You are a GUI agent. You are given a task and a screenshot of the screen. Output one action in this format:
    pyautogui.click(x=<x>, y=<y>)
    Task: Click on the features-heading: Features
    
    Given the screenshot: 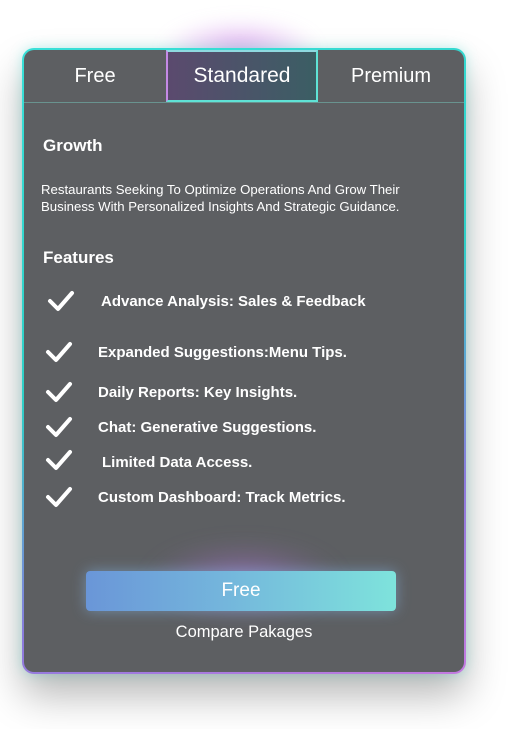 What is the action you would take?
    pyautogui.click(x=78, y=257)
    